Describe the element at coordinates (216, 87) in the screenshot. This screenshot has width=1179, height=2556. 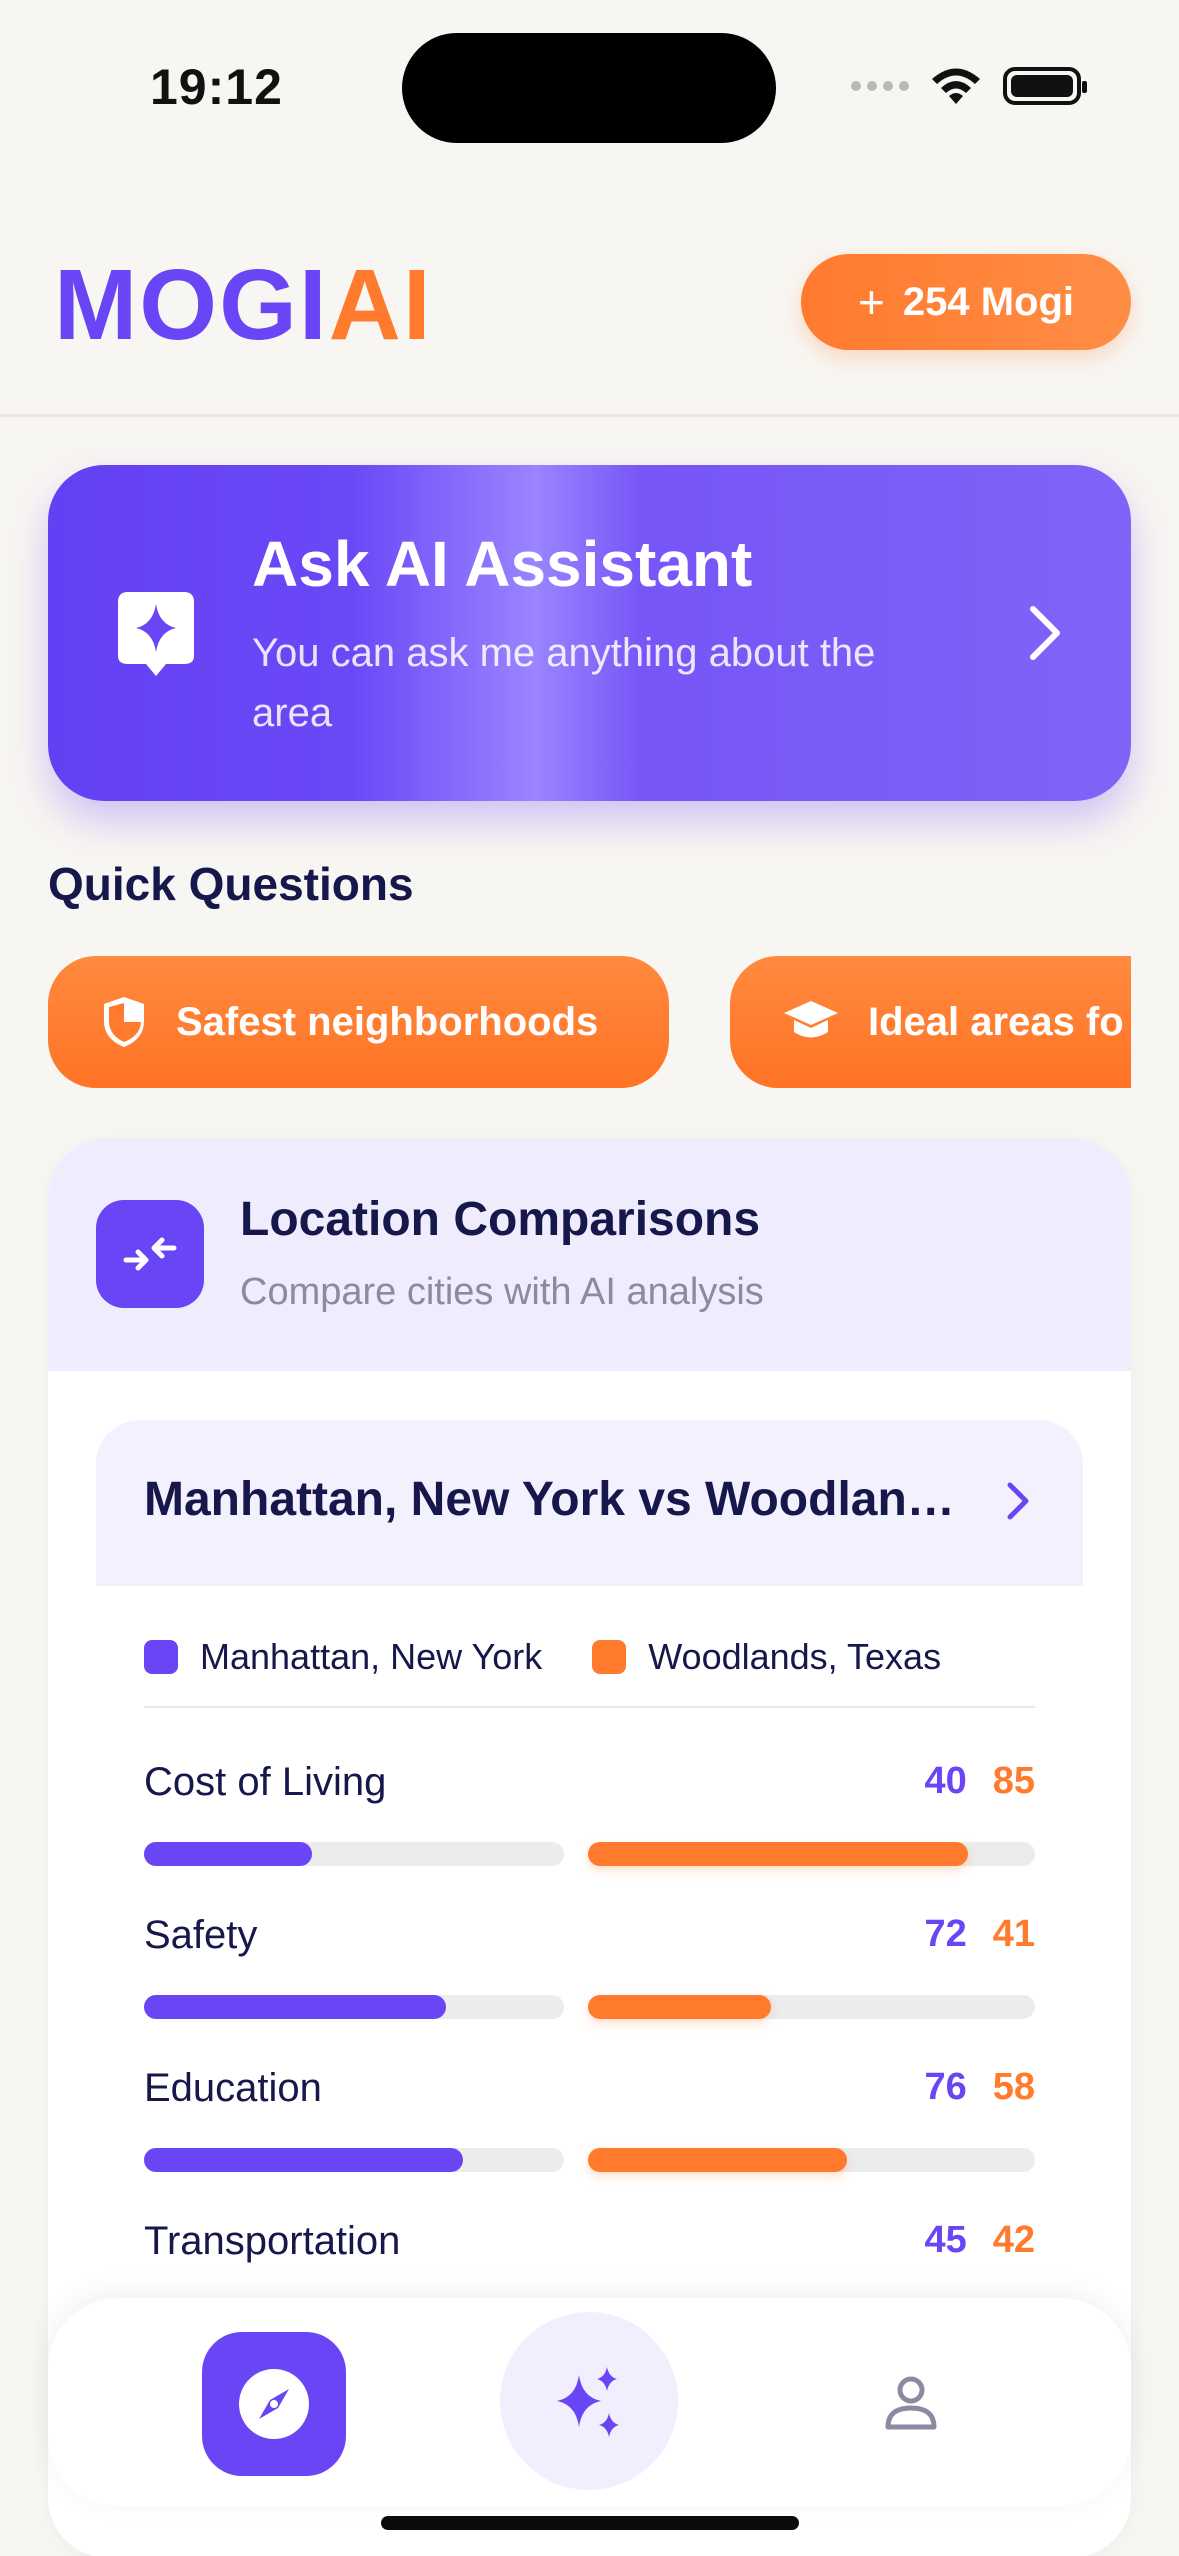
I see `status-time: 19:12` at that location.